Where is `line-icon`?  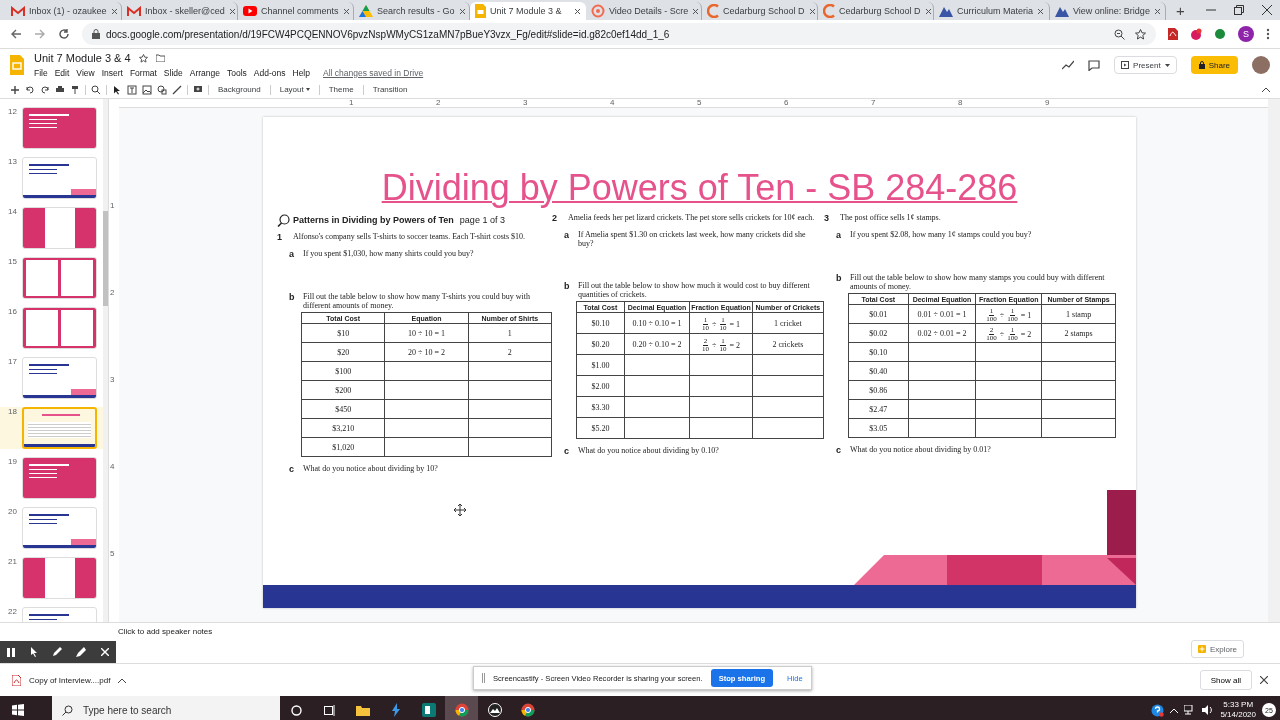 line-icon is located at coordinates (177, 89).